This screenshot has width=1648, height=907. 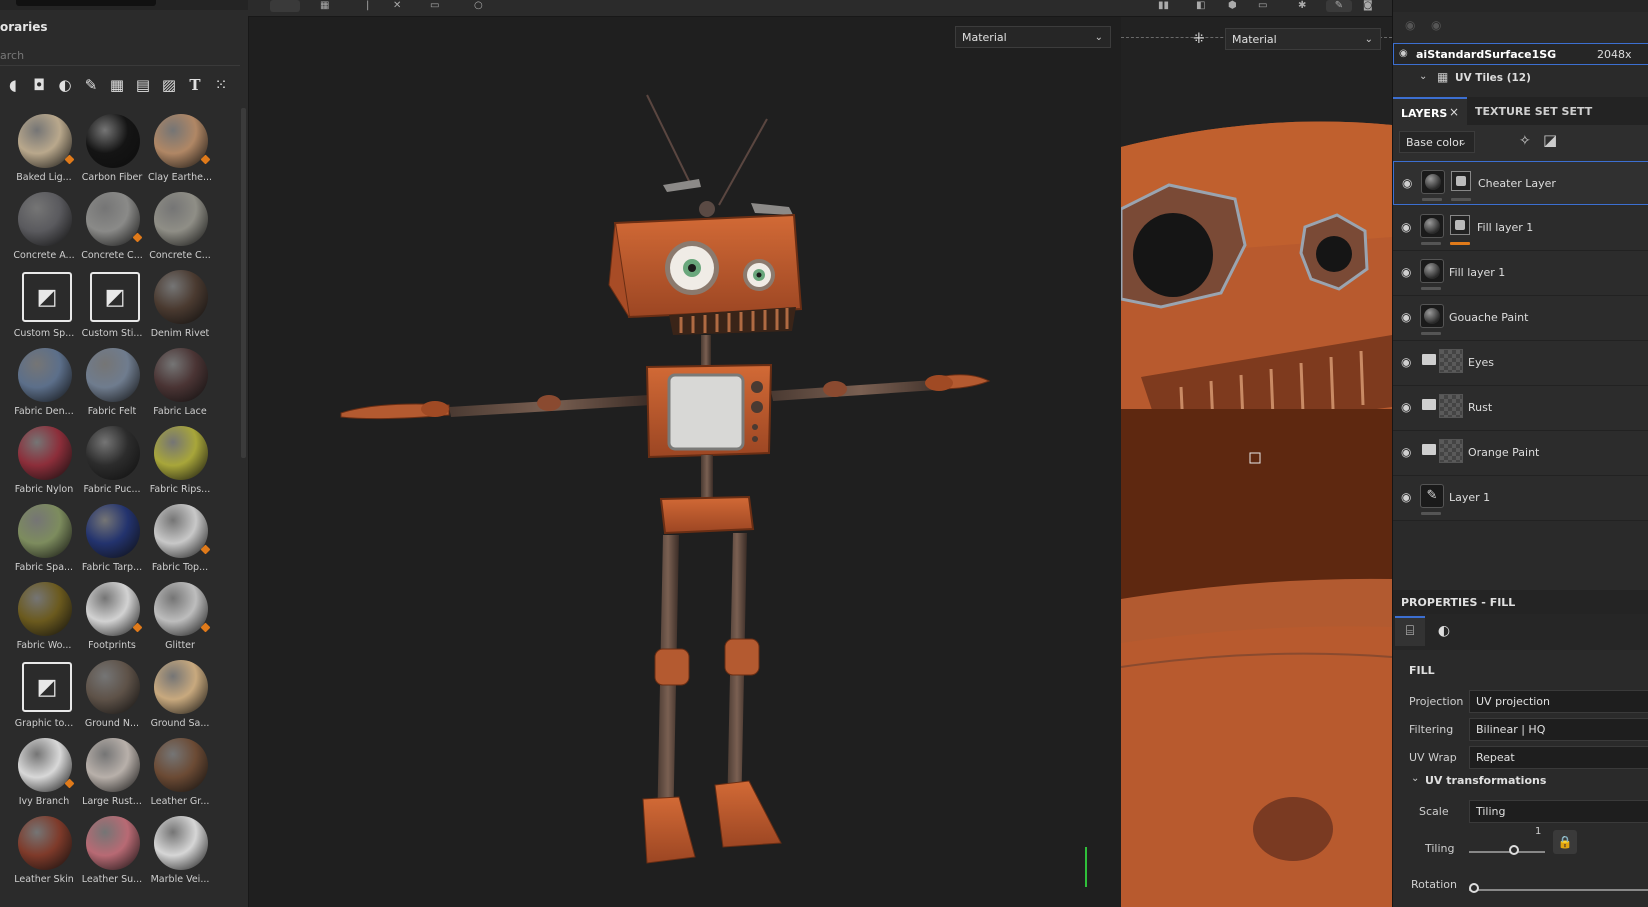 I want to click on new-badge-icon, so click(x=205, y=627).